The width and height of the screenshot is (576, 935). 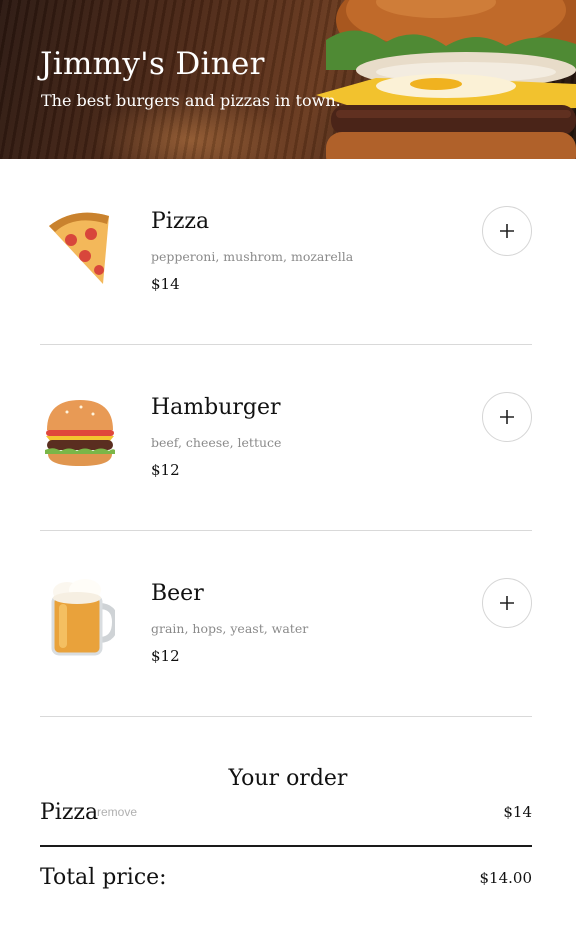 What do you see at coordinates (506, 878) in the screenshot?
I see `total-price-value: $14.00` at bounding box center [506, 878].